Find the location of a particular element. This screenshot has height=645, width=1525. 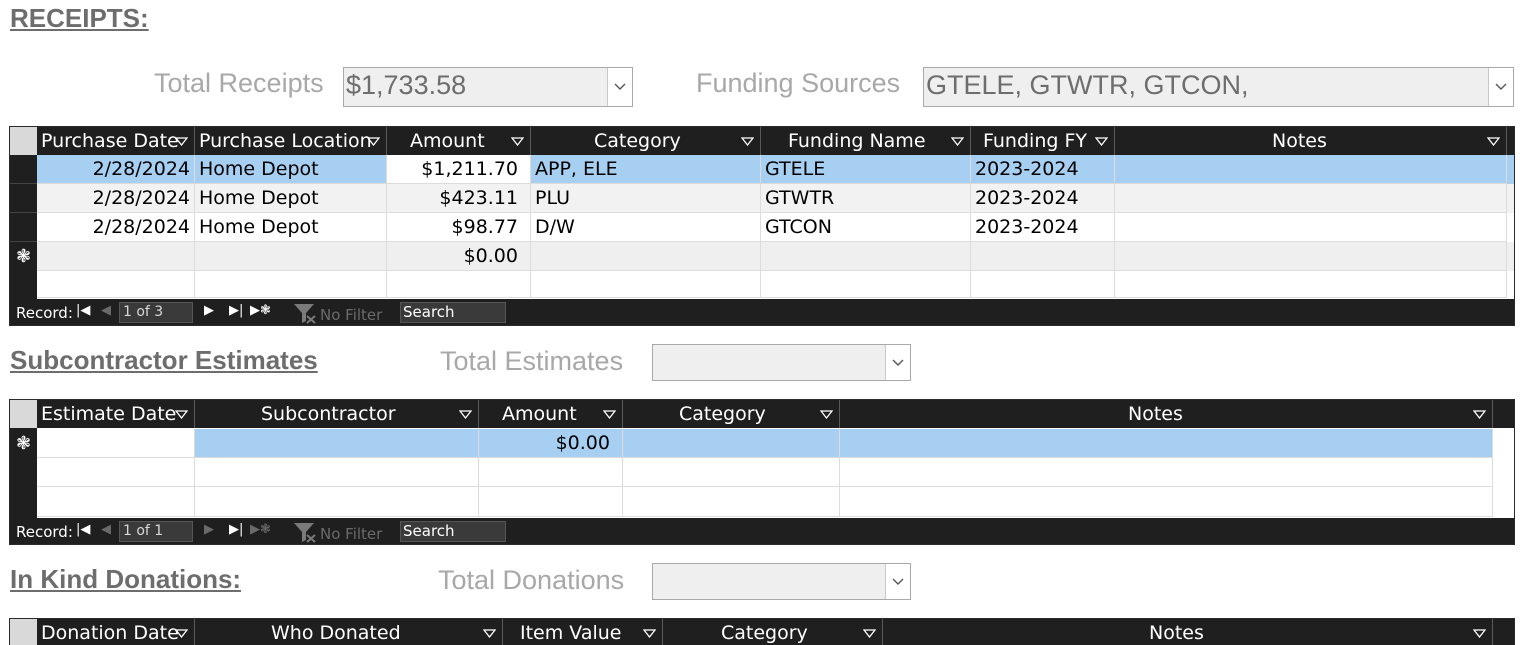

cell-funding-name: GTELE is located at coordinates (866, 169).